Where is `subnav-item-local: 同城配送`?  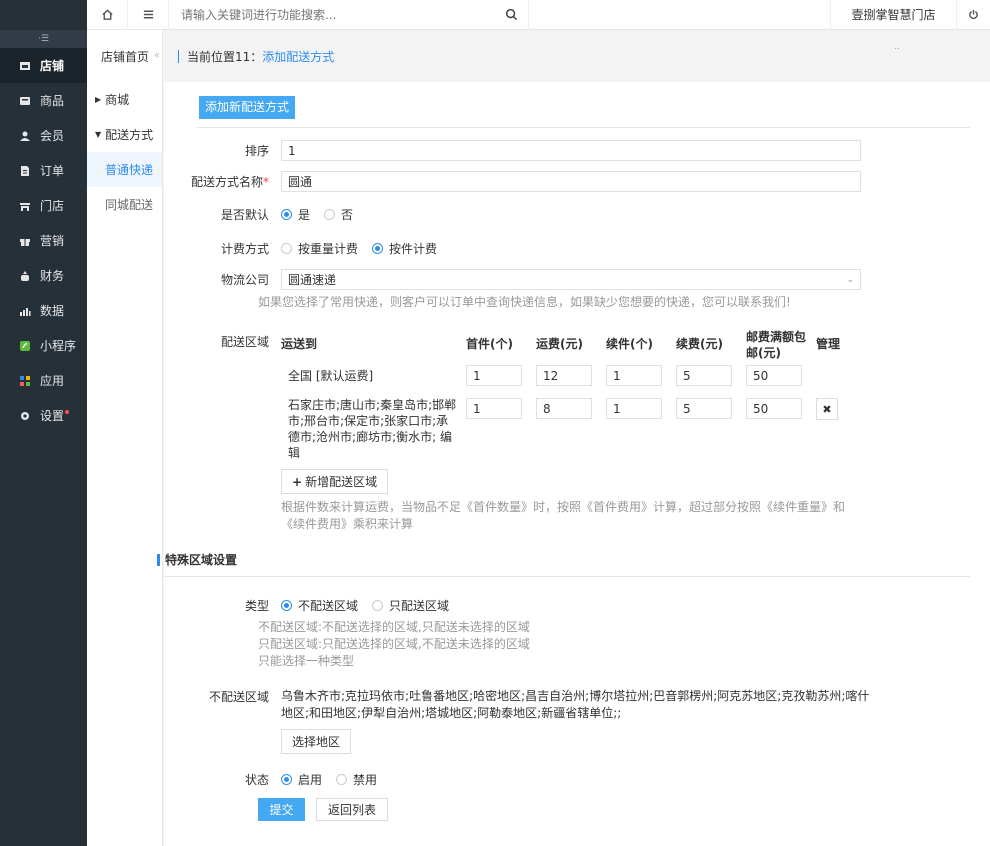 subnav-item-local: 同城配送 is located at coordinates (124, 204).